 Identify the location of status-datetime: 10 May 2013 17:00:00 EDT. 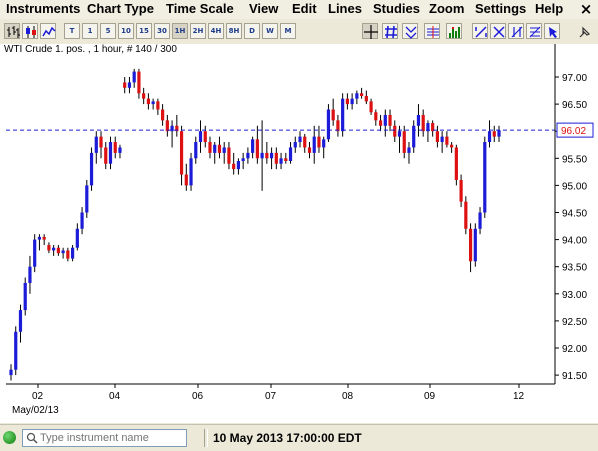
(287, 438).